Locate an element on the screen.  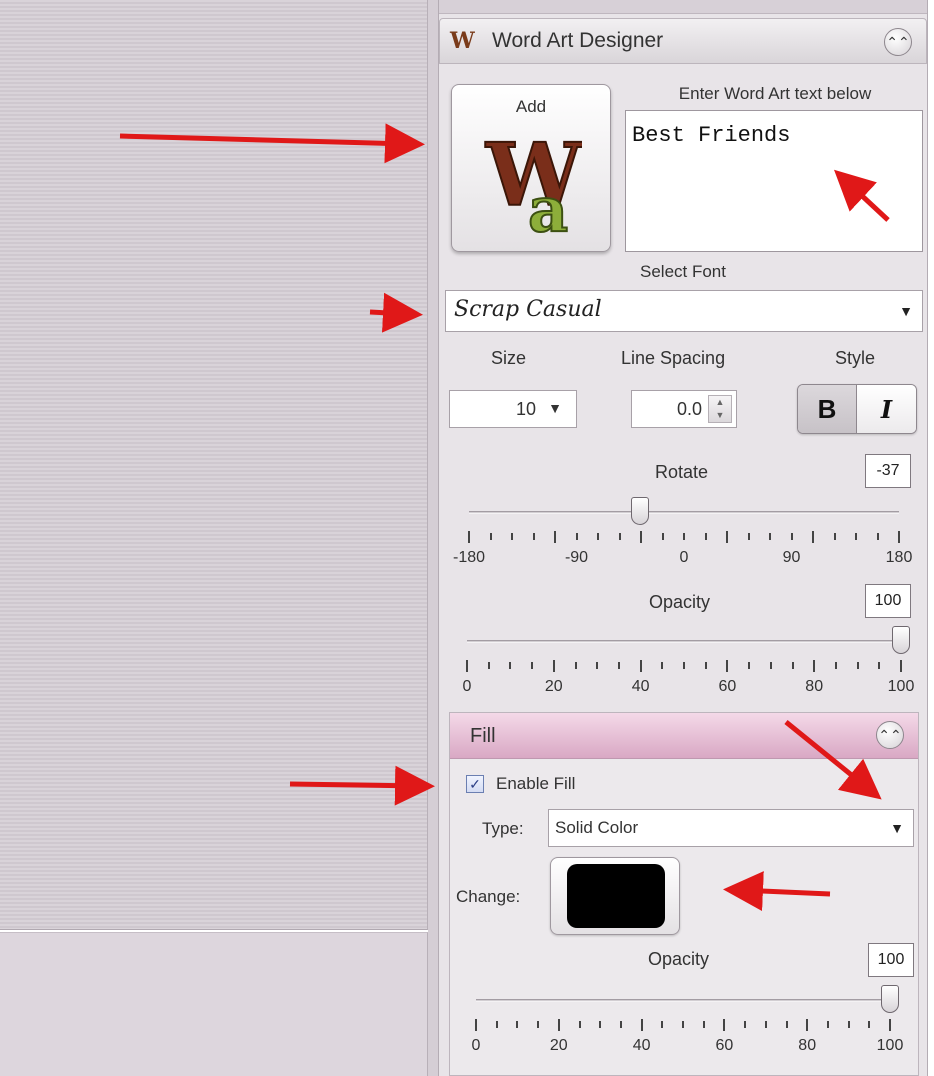
rotate-label: Rotate is located at coordinates (682, 472).